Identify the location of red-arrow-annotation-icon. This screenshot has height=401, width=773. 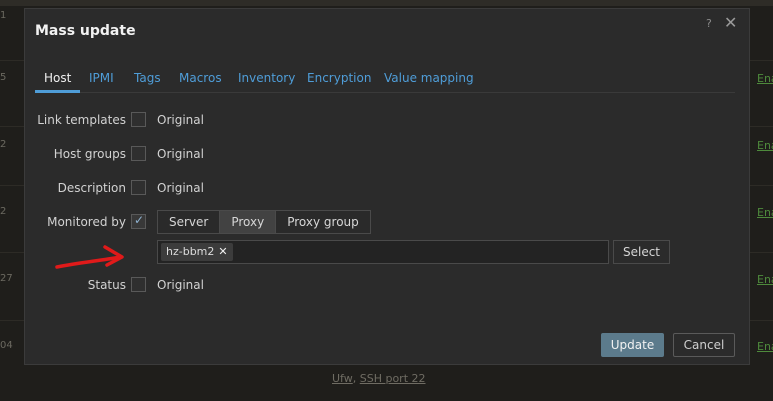
(89, 257).